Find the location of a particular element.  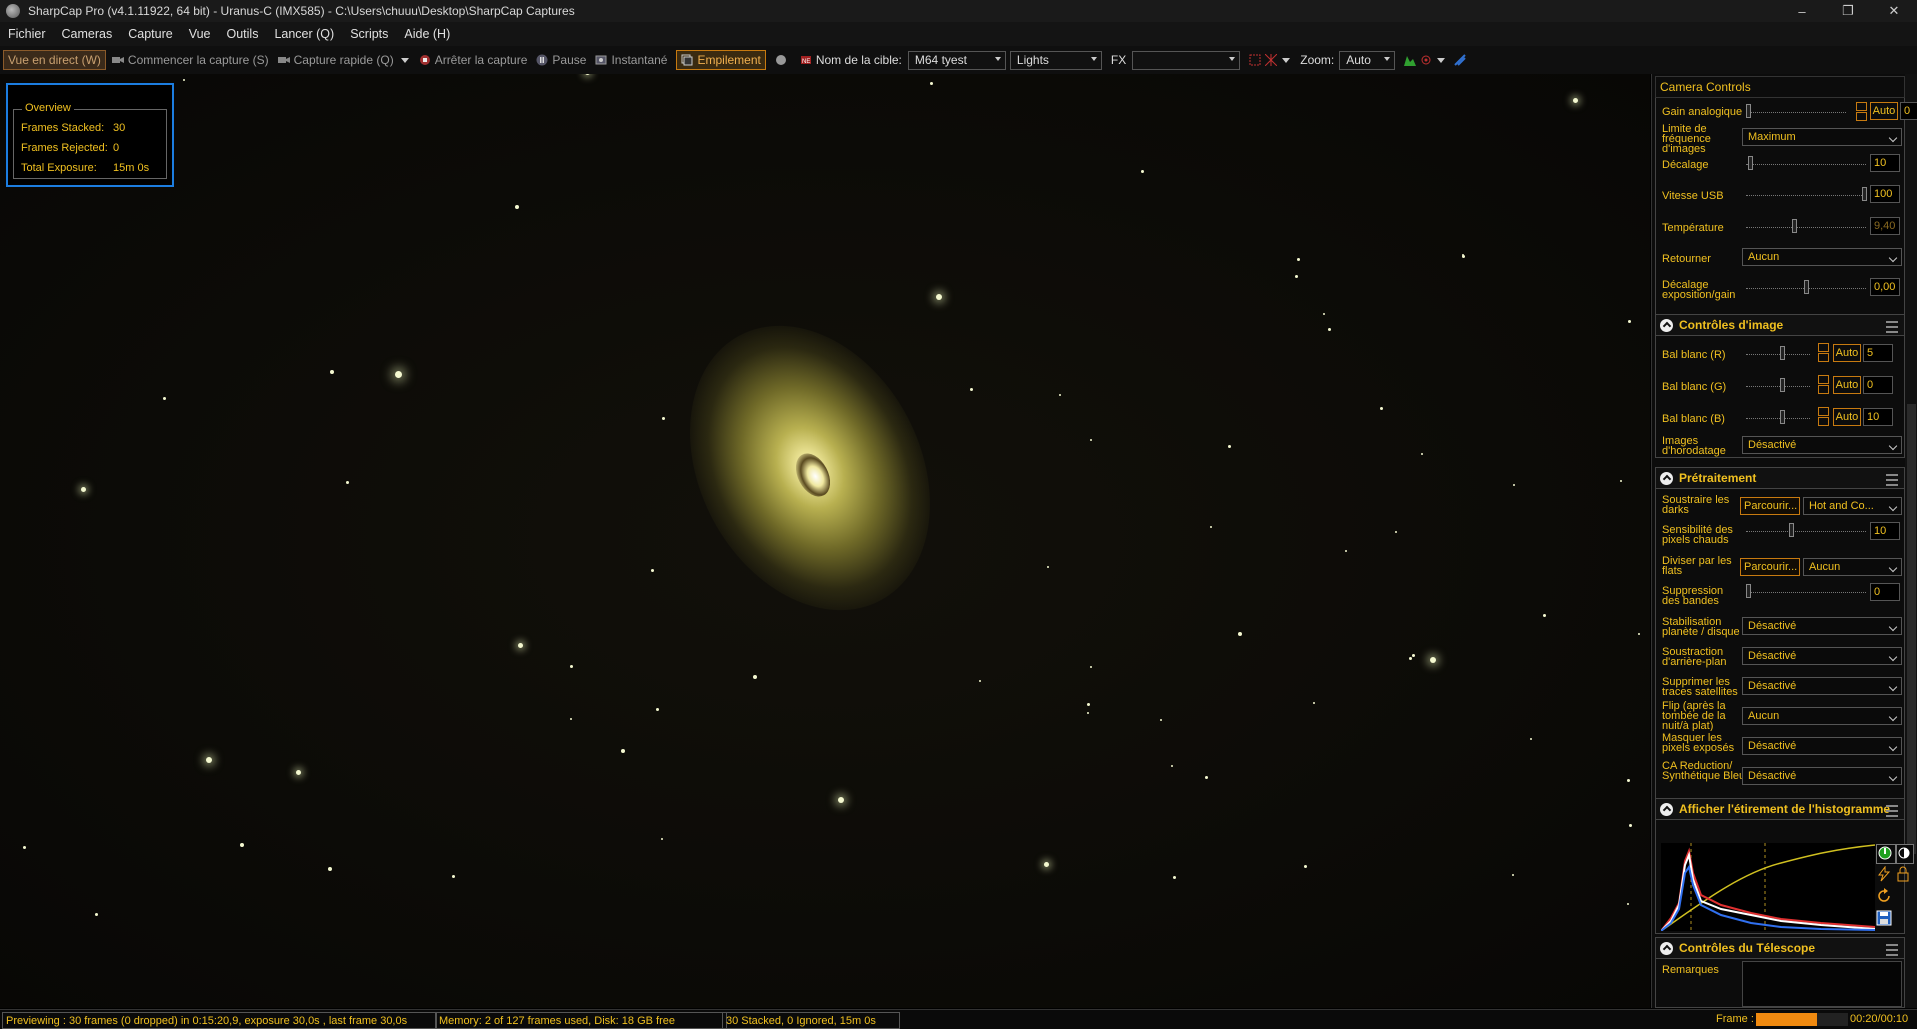

zoom-select: Auto is located at coordinates (1367, 60).